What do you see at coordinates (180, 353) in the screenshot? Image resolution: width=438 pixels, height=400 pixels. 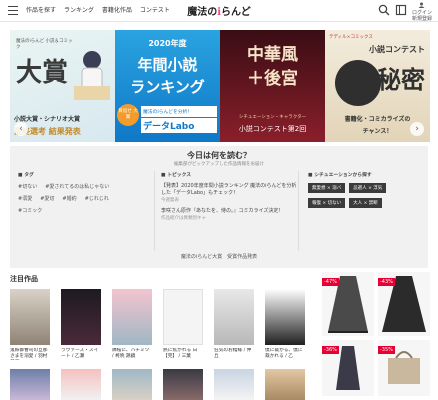 I see `work-title: 熱に焦がれる 日【完】 / 三葉` at bounding box center [180, 353].